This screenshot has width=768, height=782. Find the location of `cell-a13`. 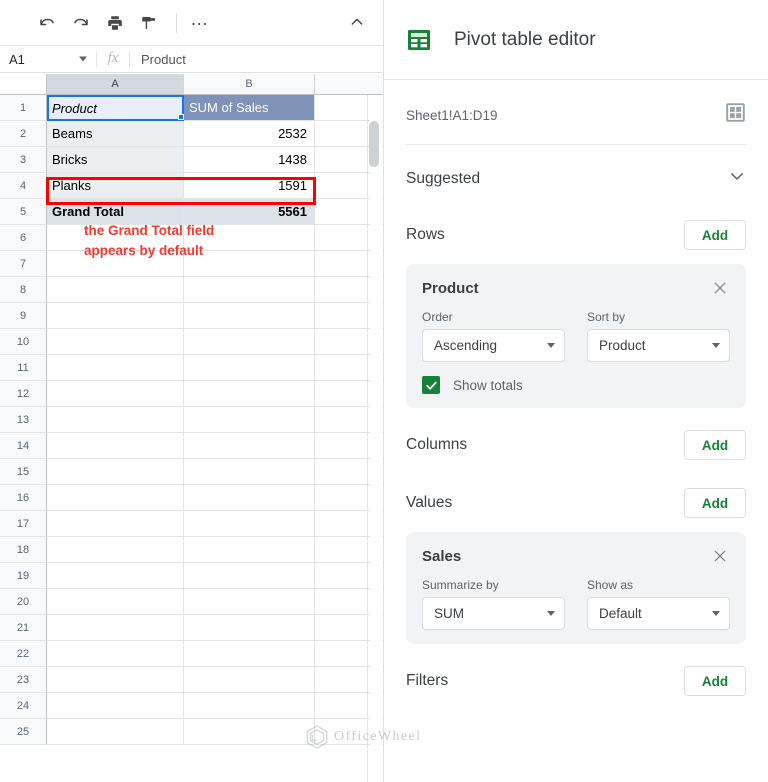

cell-a13 is located at coordinates (115, 420).